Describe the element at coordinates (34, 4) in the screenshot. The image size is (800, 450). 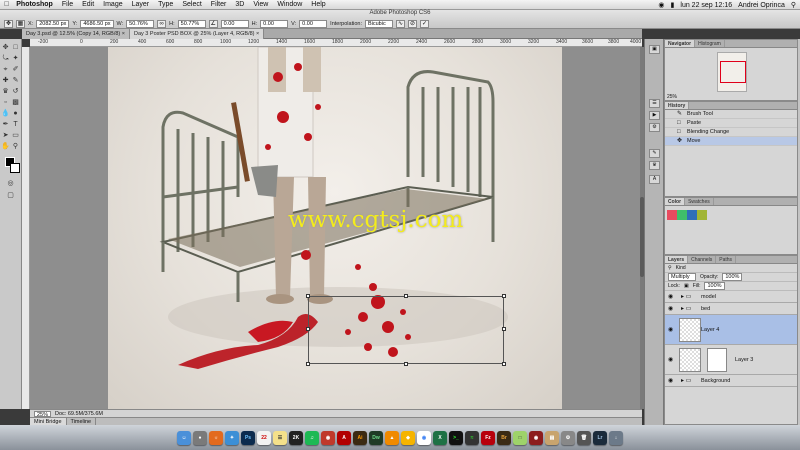
I see `menu-app-name: Photoshop` at that location.